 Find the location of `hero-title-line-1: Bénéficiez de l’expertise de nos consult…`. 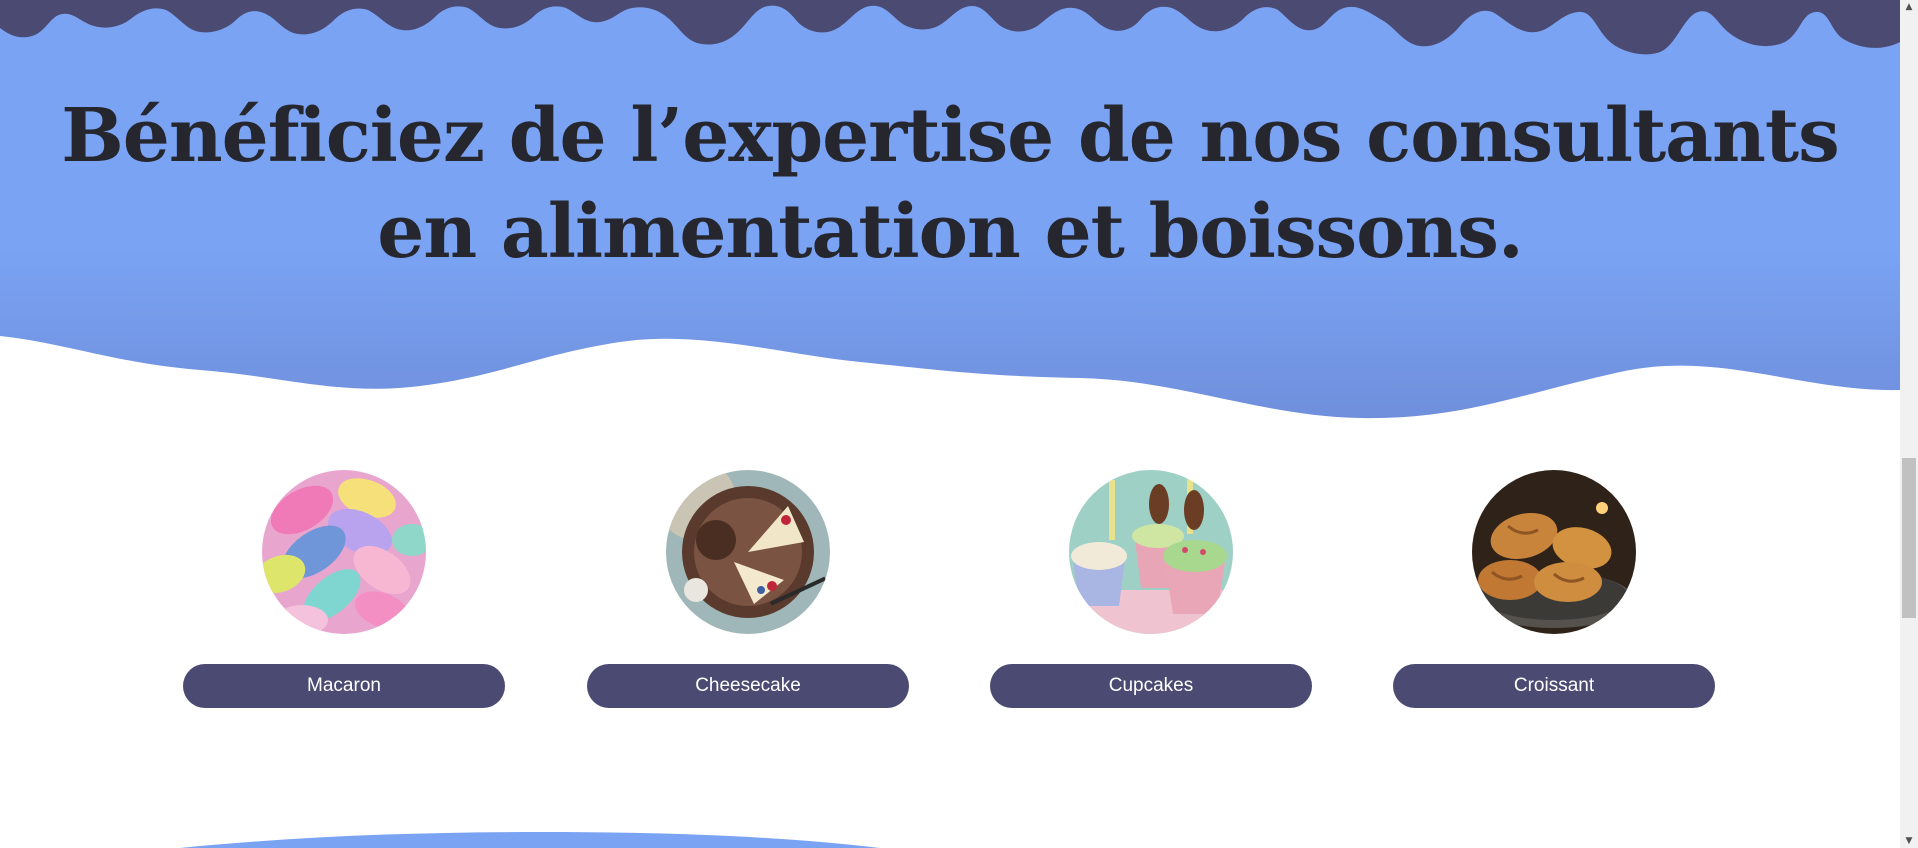

hero-title-line-1: Bénéficiez de l’expertise de nos consult… is located at coordinates (950, 136).